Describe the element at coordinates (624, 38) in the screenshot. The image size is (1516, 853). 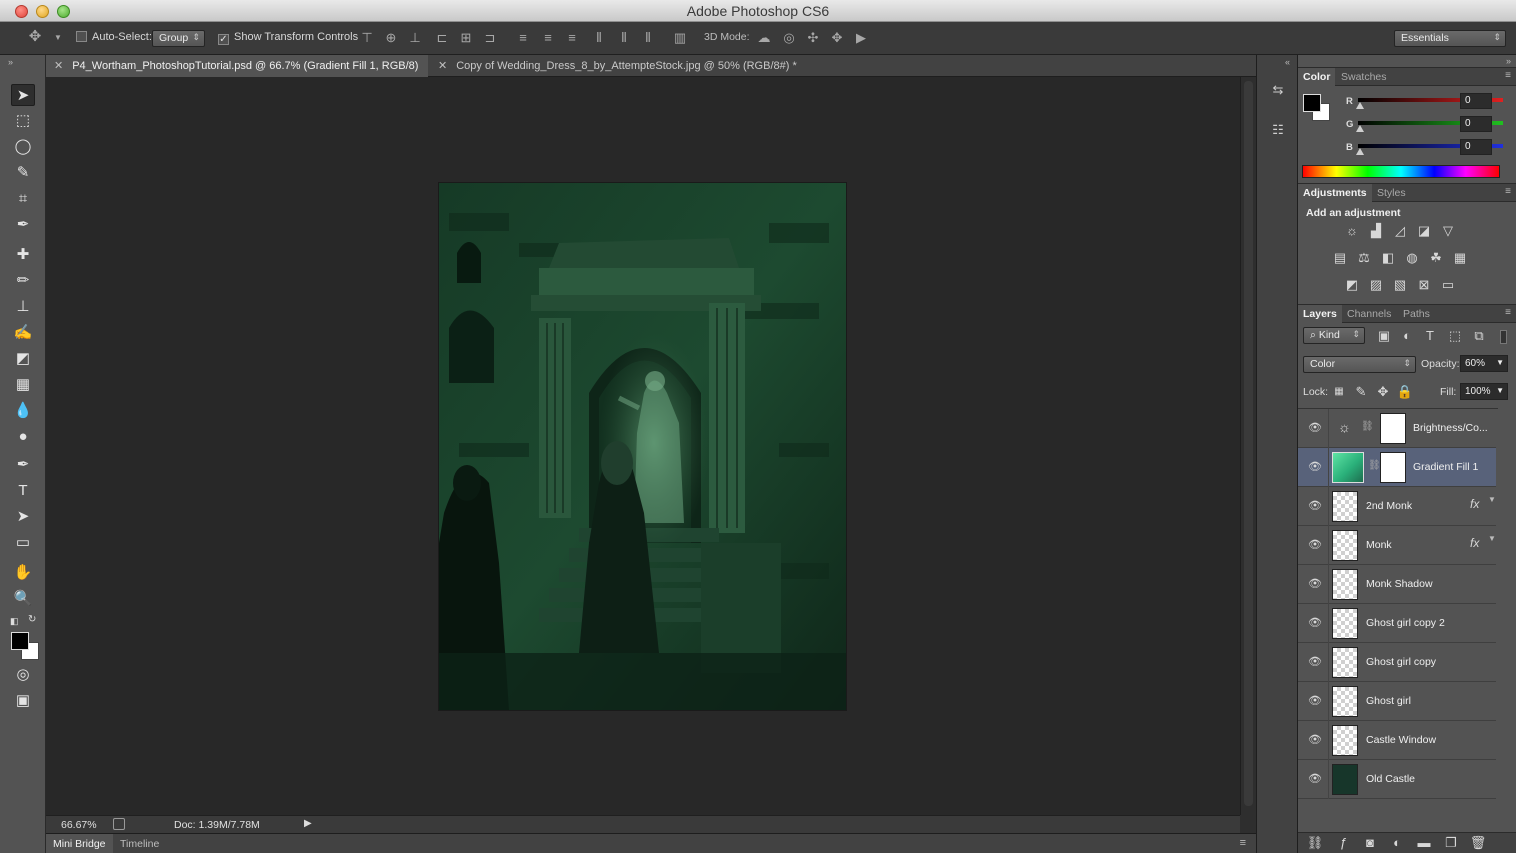
I see `distribute-hcenter-icon: ⫴` at that location.